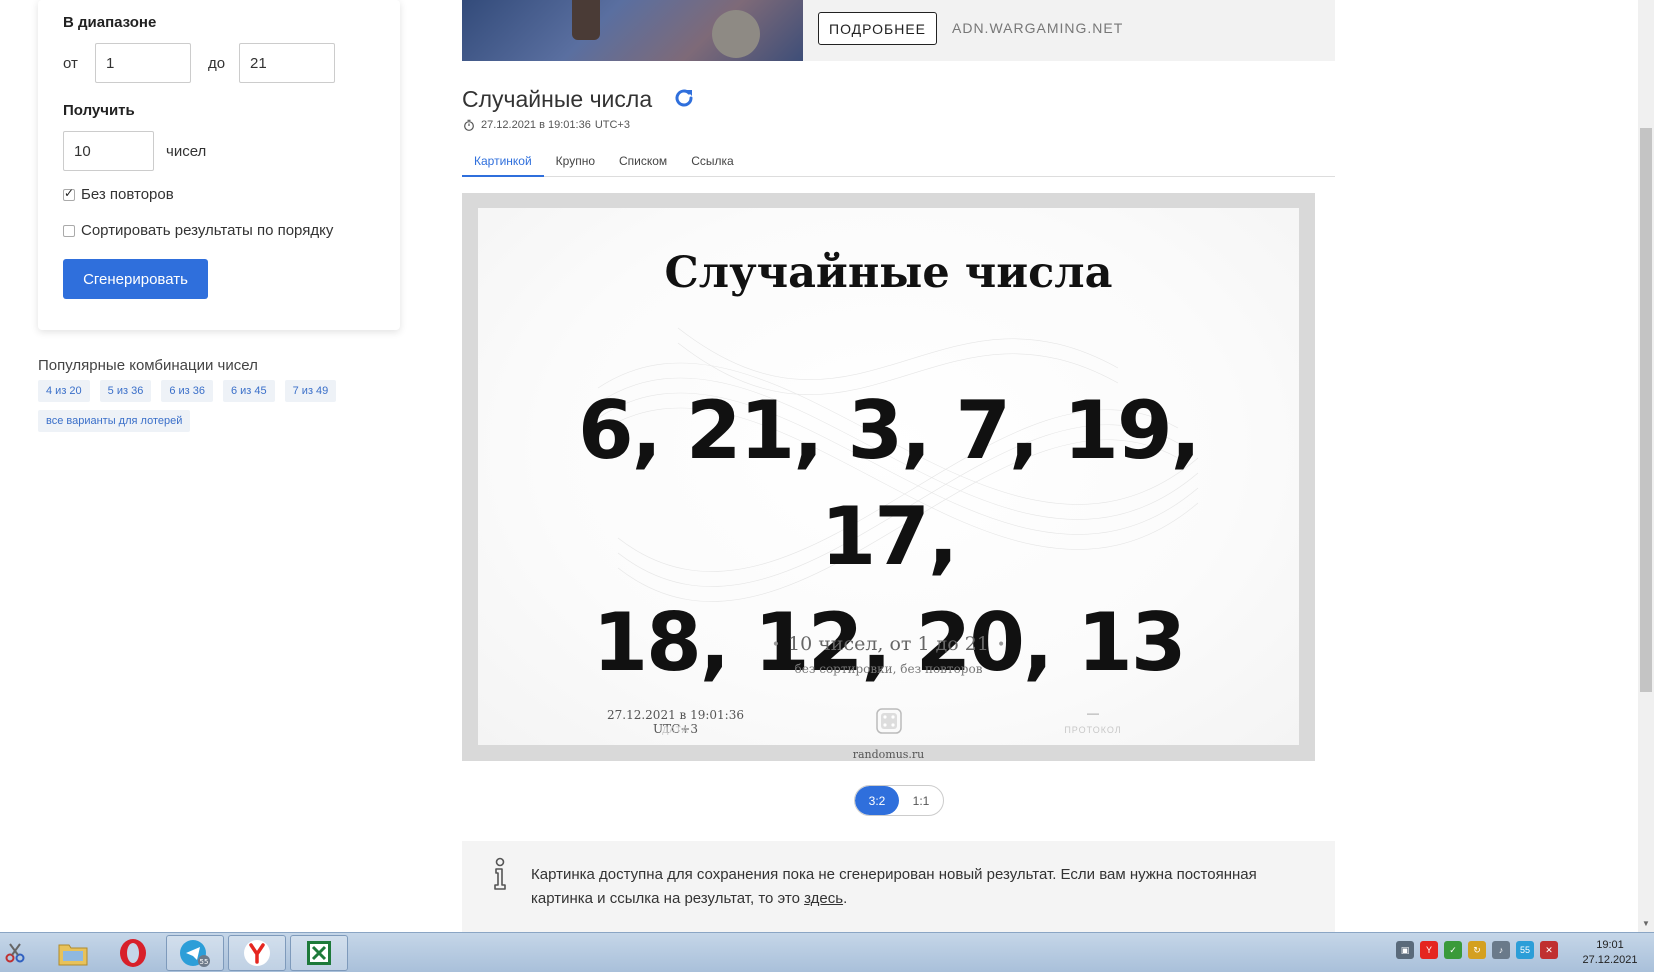 The width and height of the screenshot is (1654, 972). I want to click on get-heading: Получить, so click(99, 110).